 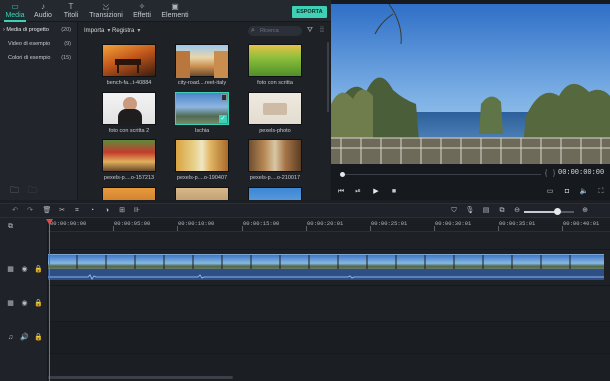 What do you see at coordinates (358, 192) in the screenshot?
I see `step-back-icon: ⏯` at bounding box center [358, 192].